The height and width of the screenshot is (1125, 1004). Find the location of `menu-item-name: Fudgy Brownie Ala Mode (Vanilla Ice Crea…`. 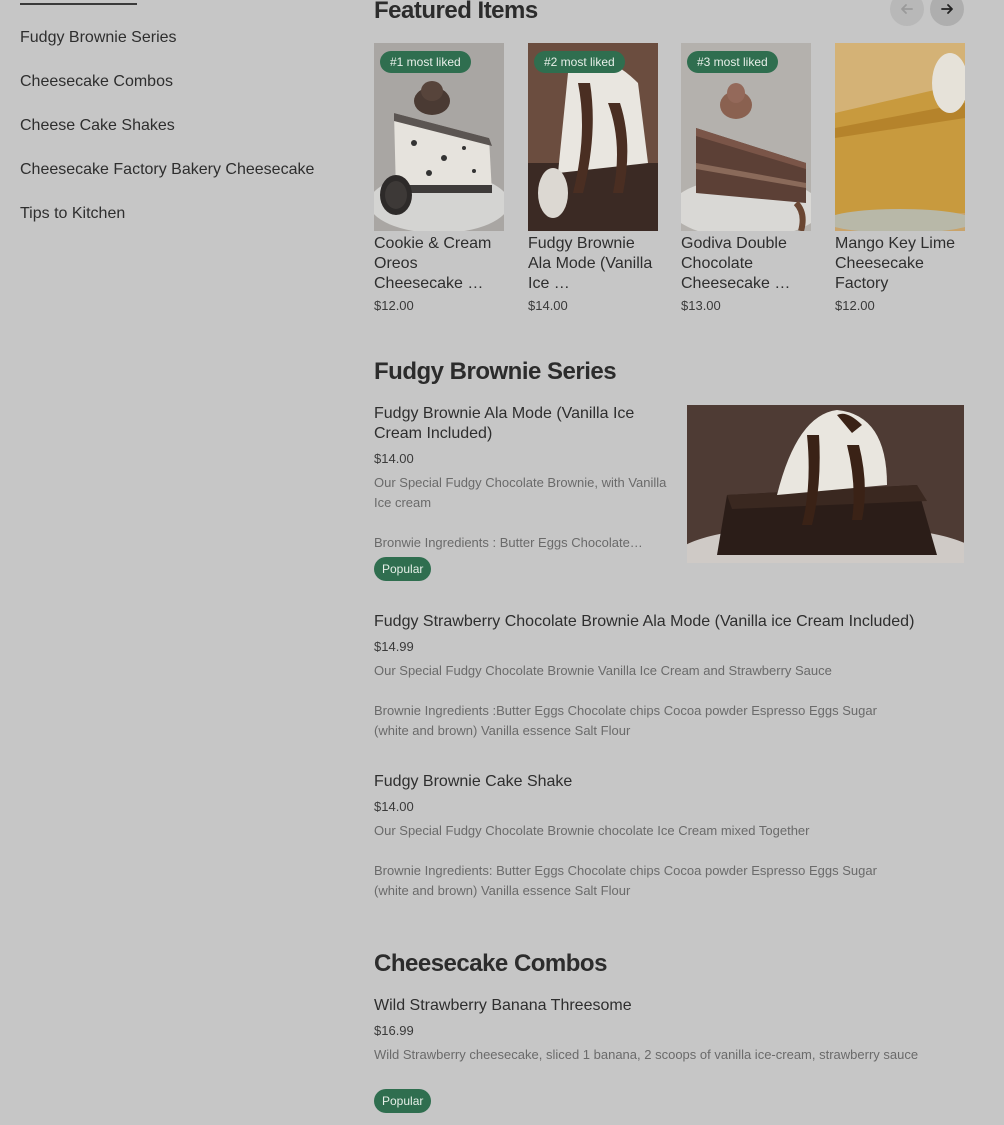

menu-item-name: Fudgy Brownie Ala Mode (Vanilla Ice Crea… is located at coordinates (524, 424).